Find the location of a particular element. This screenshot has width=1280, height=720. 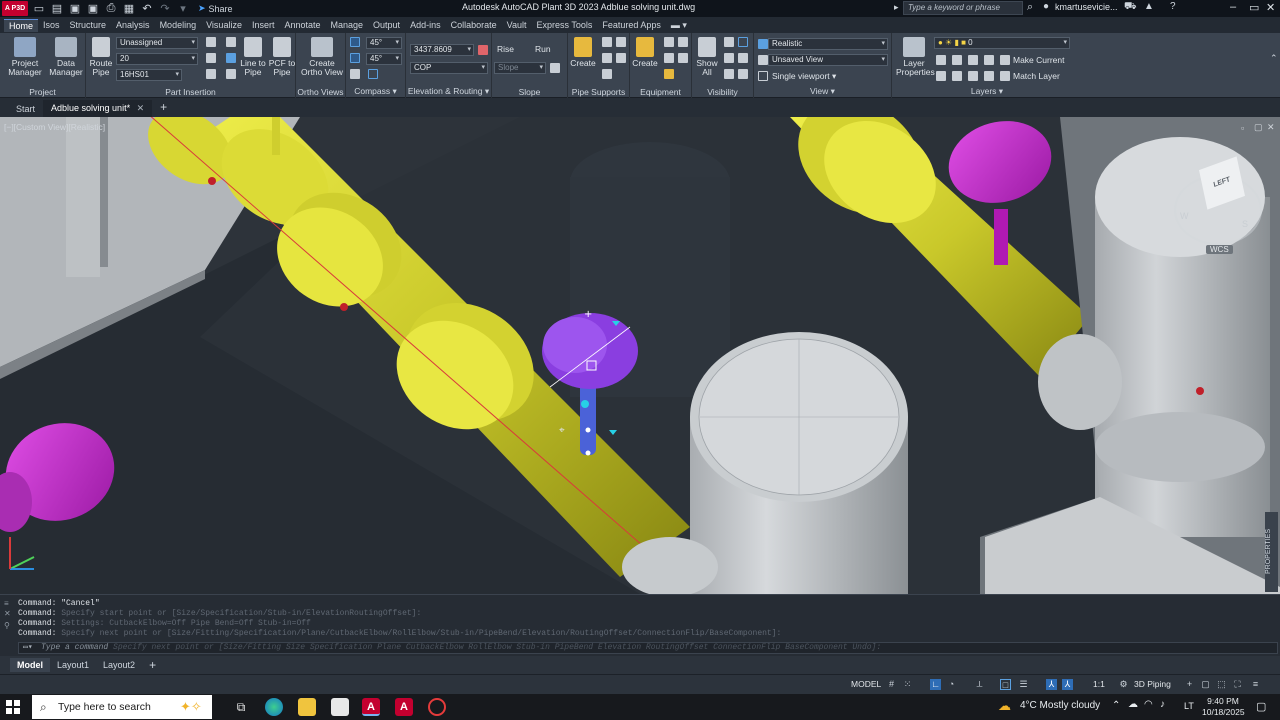

ribbon-tab-home: Home is located at coordinates (21, 25).